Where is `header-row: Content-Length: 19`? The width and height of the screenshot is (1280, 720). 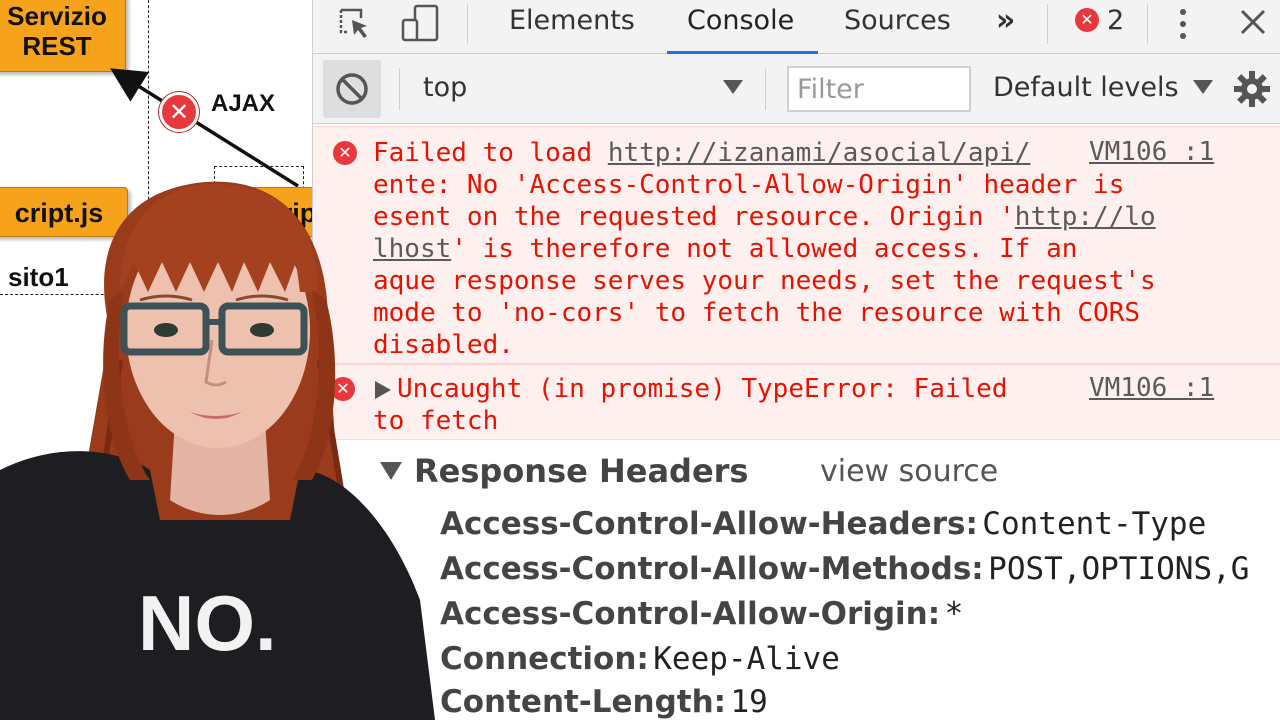
header-row: Content-Length: 19 is located at coordinates (604, 700).